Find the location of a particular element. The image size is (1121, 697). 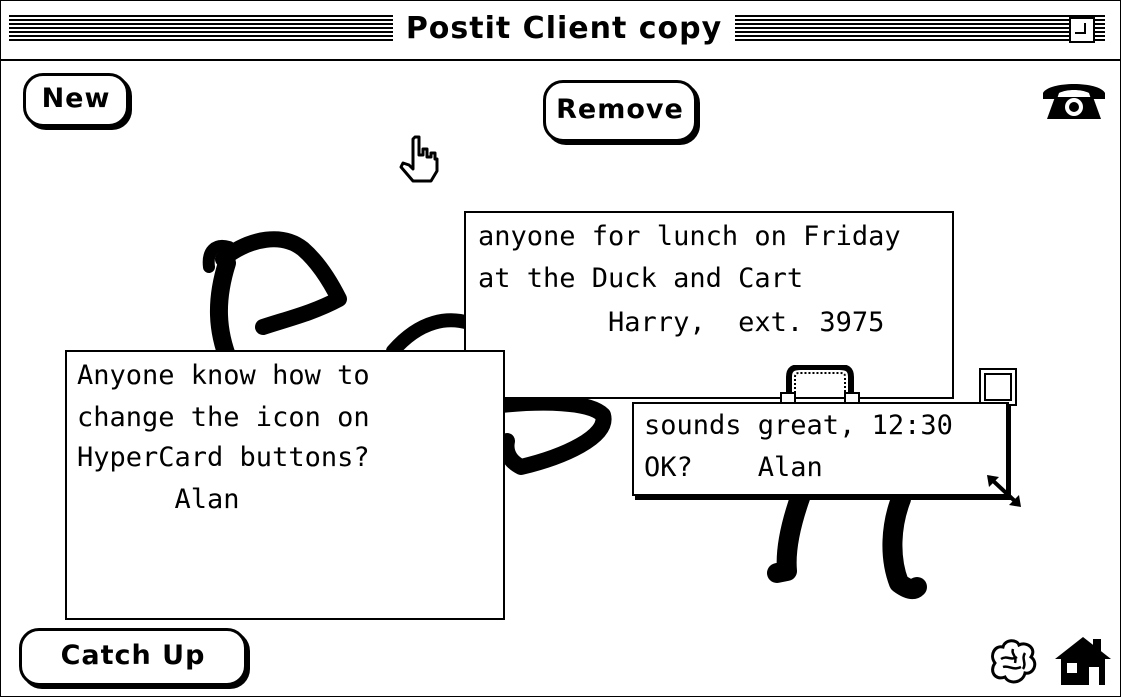

resize-arrows-icon is located at coordinates (1005, 491).